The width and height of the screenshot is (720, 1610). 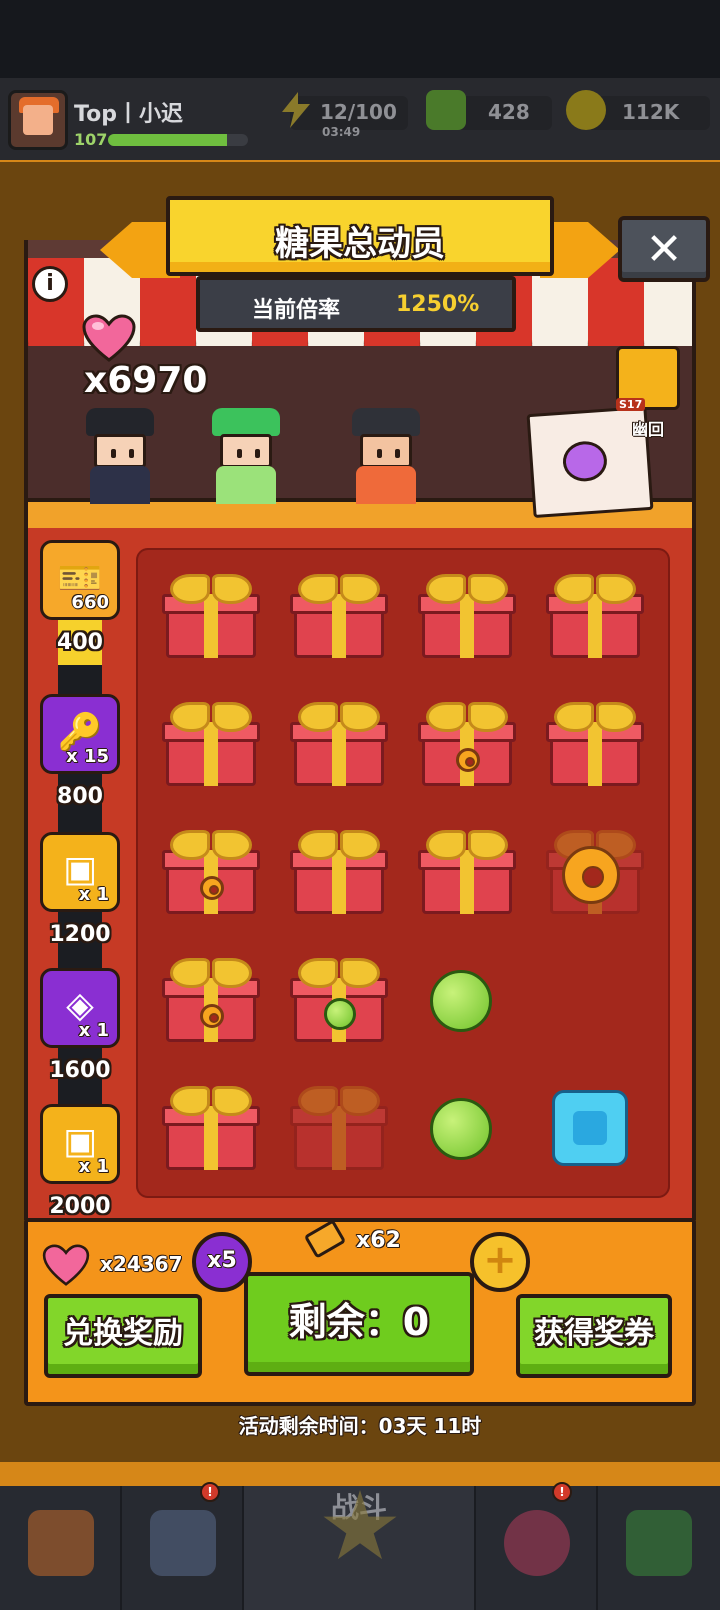 I want to click on coin-counter: 112K, so click(x=638, y=110).